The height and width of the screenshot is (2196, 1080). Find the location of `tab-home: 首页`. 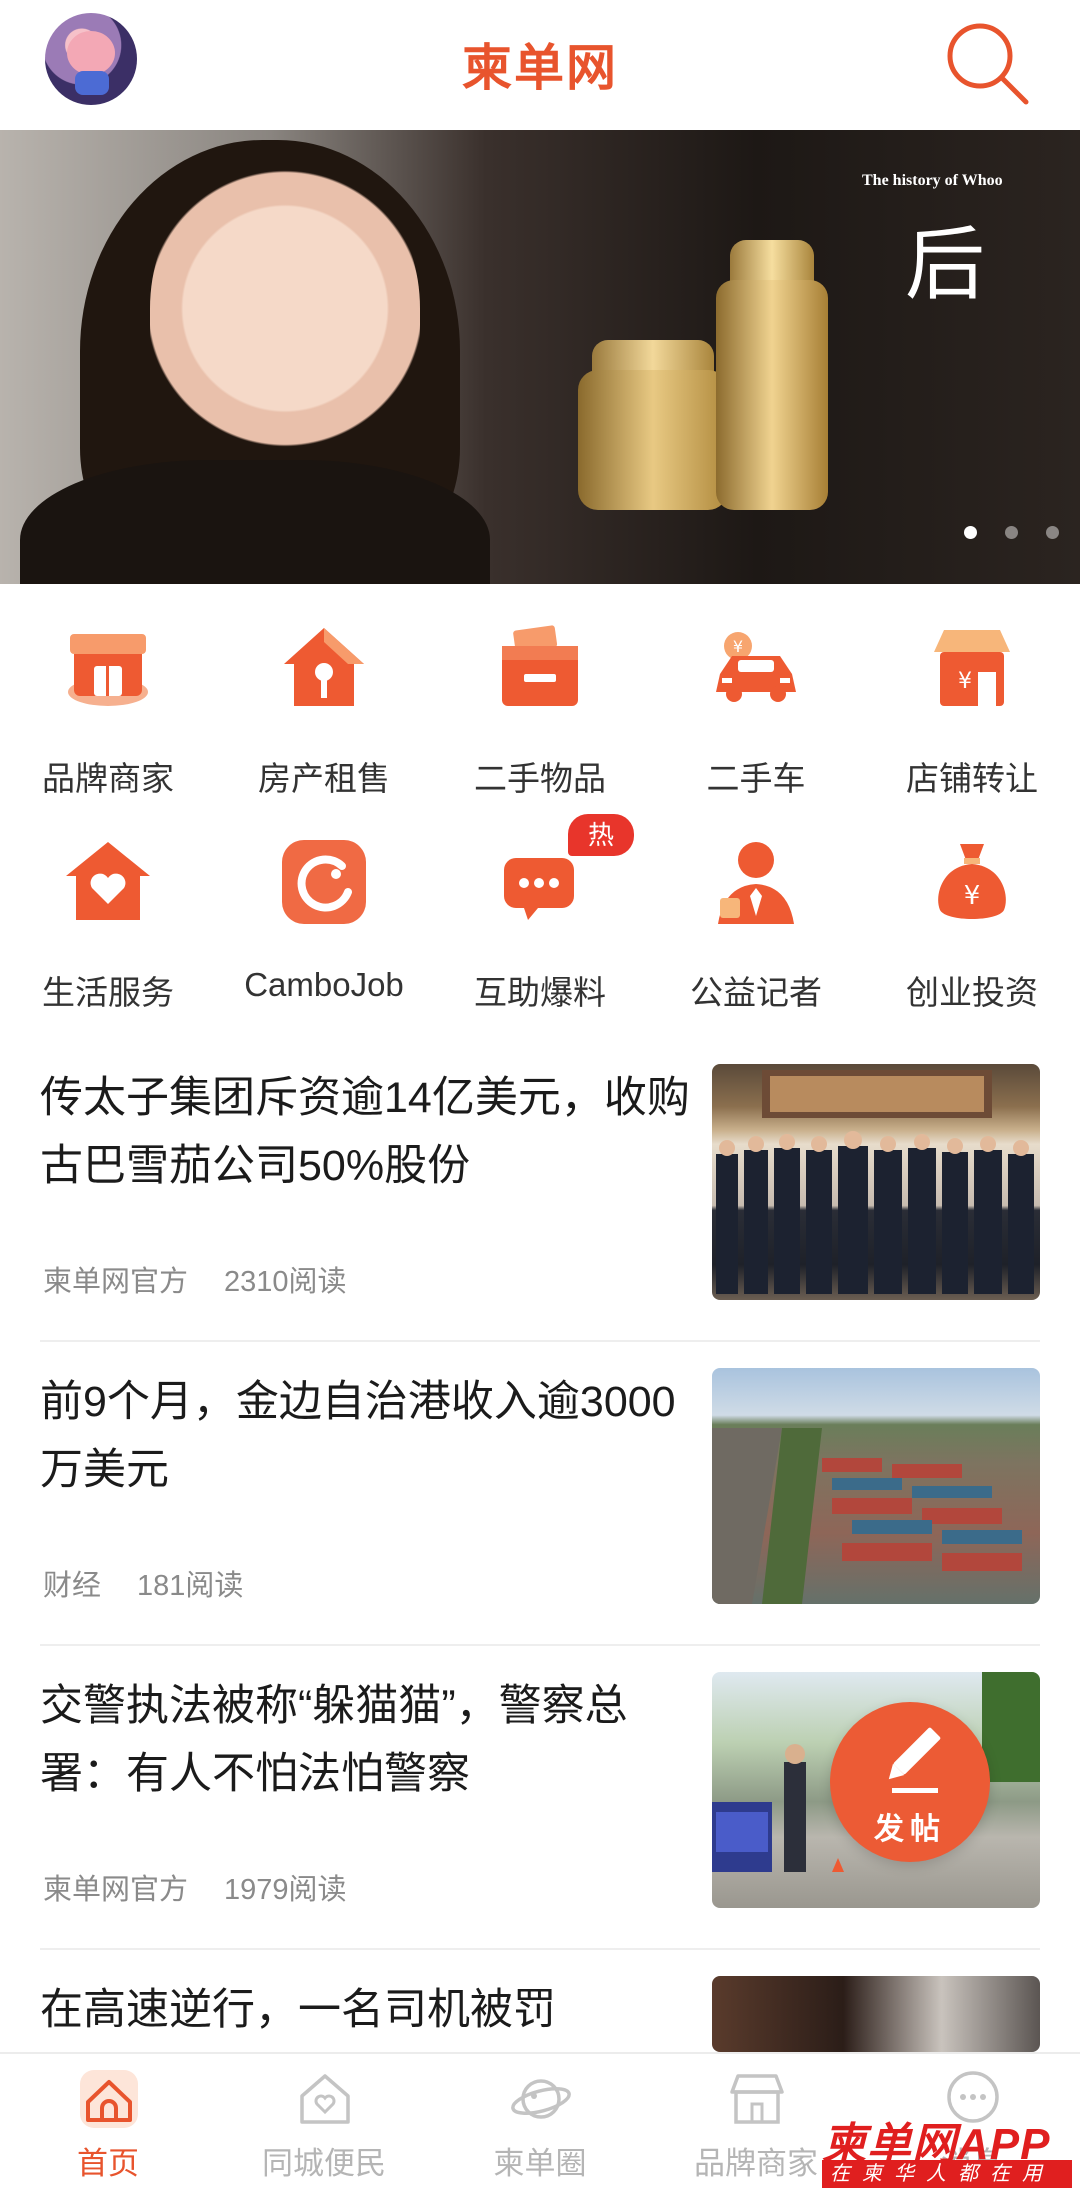

tab-home: 首页 is located at coordinates (108, 2125).